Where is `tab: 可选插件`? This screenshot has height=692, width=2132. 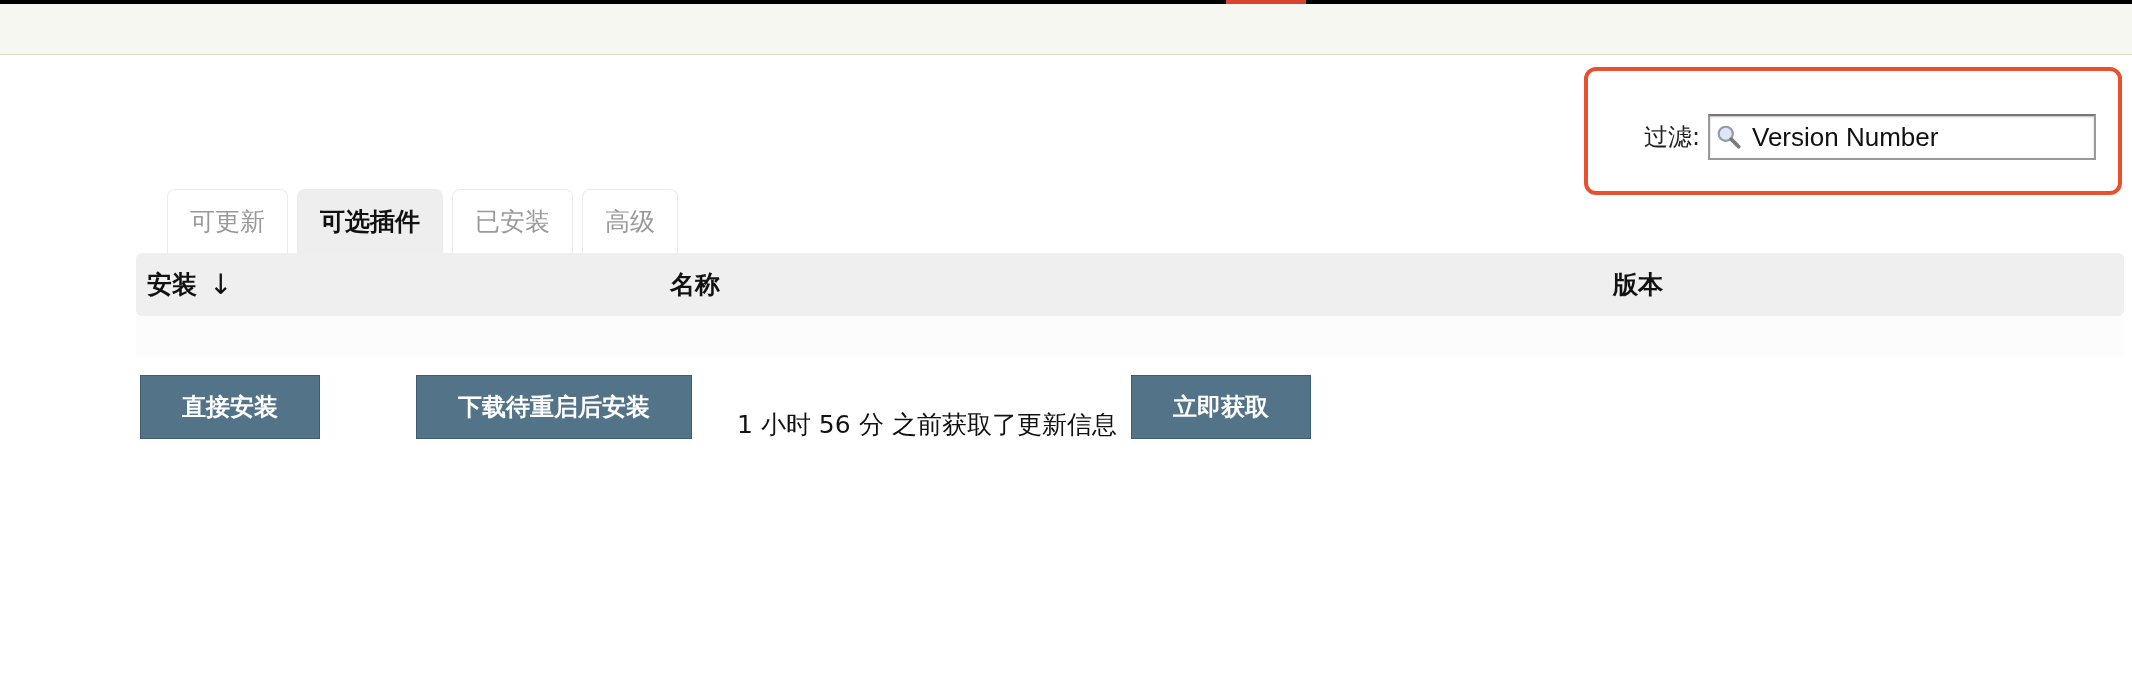
tab: 可选插件 is located at coordinates (370, 221).